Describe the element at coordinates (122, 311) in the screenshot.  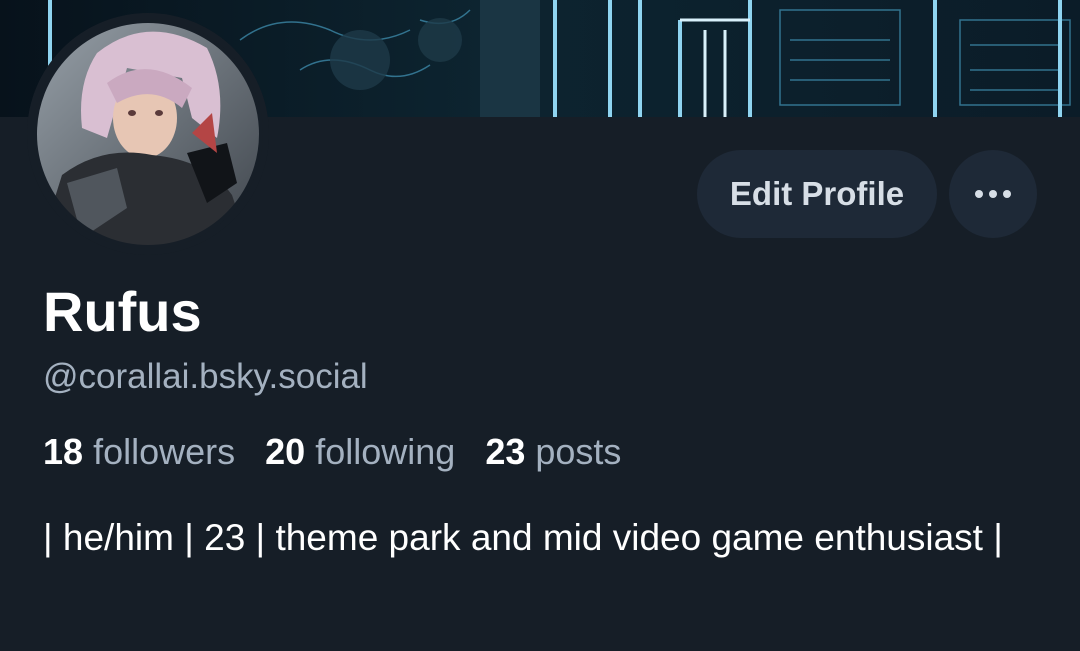
I see `display-name: Rufus` at that location.